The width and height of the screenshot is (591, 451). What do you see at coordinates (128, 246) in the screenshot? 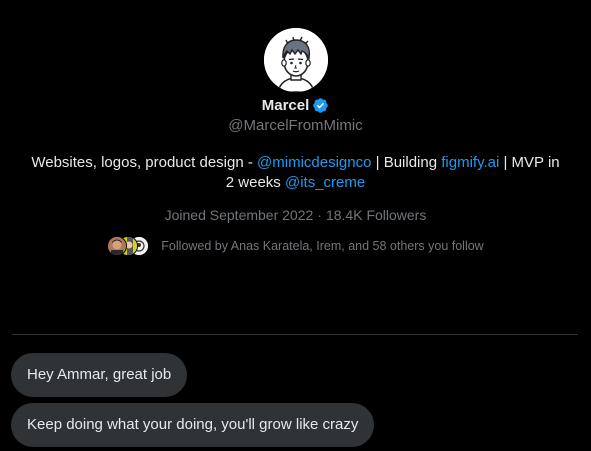
I see `follower-avatars` at bounding box center [128, 246].